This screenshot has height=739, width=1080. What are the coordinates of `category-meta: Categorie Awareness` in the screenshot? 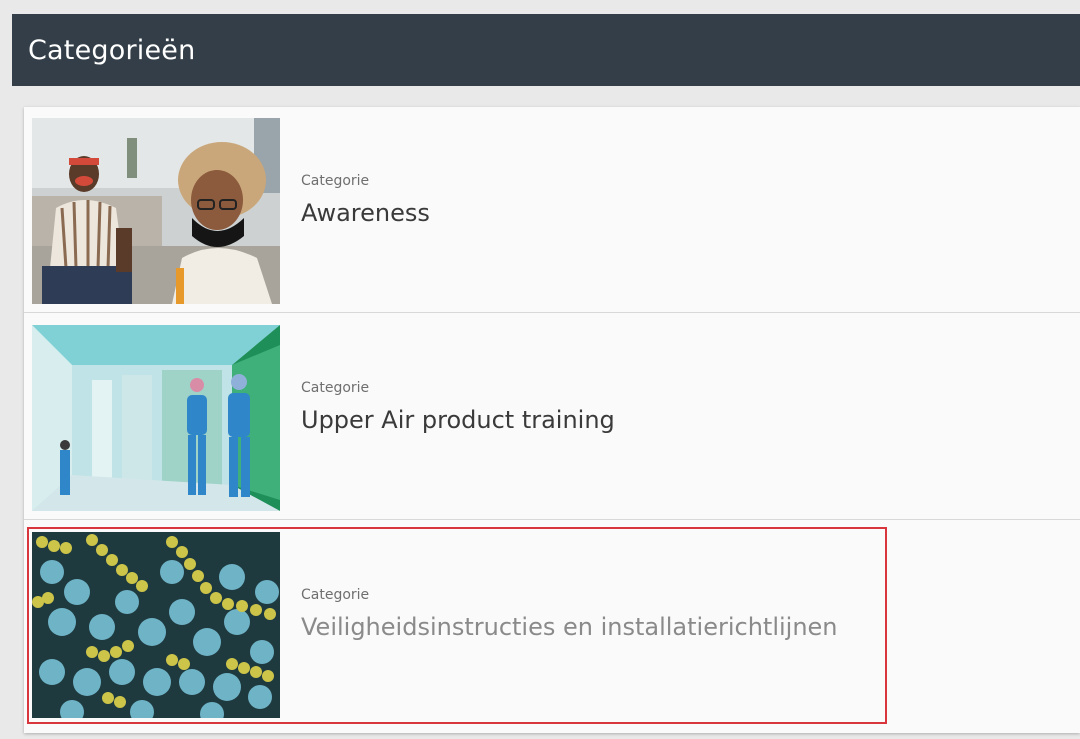 It's located at (365, 200).